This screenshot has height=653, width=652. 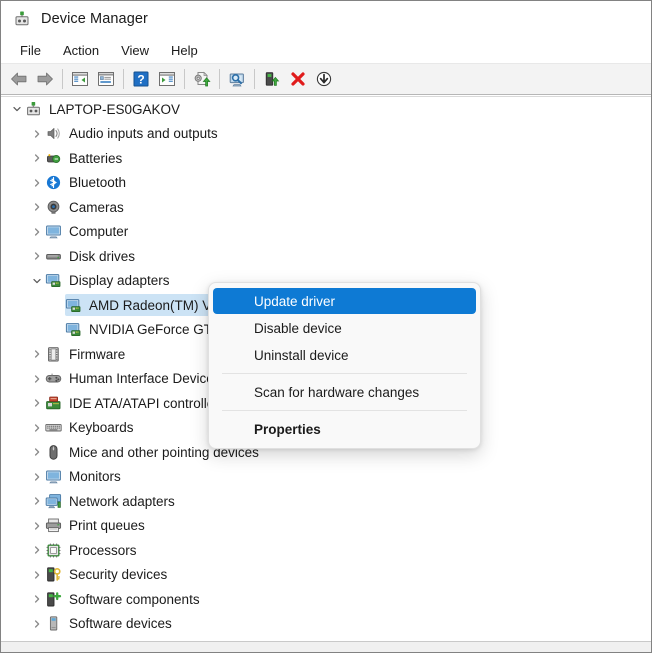 I want to click on ctx-scan-hardware-changes: Scan for hardware changes, so click(x=344, y=392).